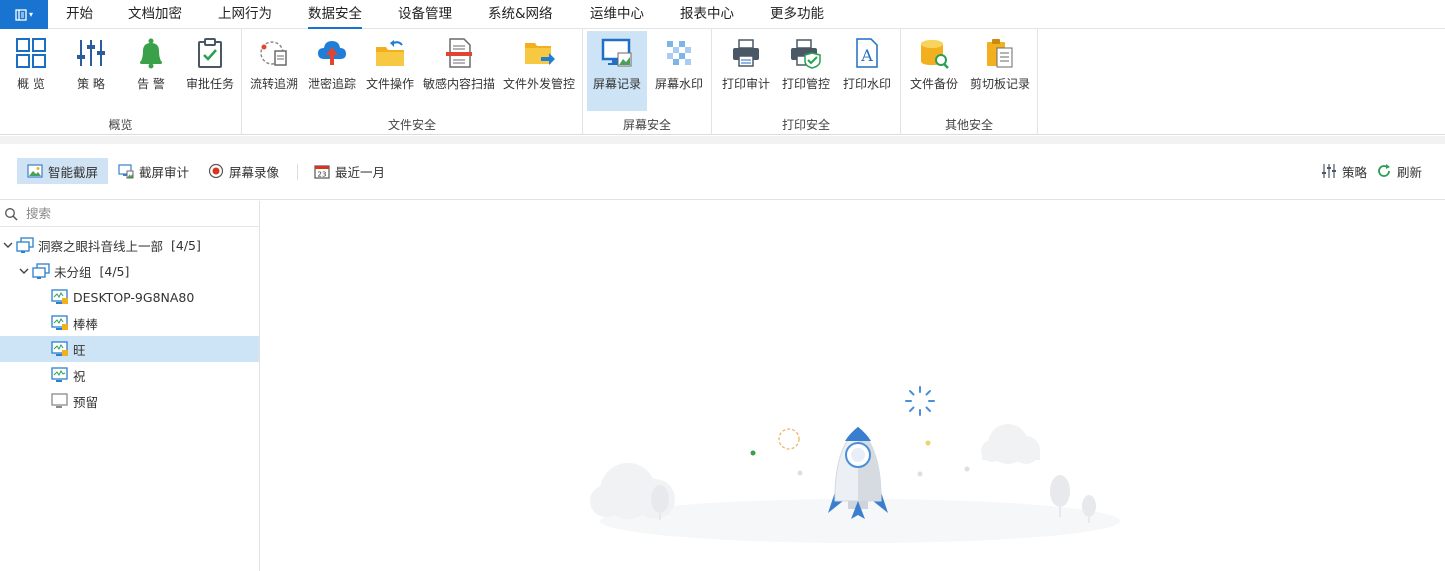 This screenshot has width=1445, height=571. What do you see at coordinates (126, 213) in the screenshot?
I see `search-input` at bounding box center [126, 213].